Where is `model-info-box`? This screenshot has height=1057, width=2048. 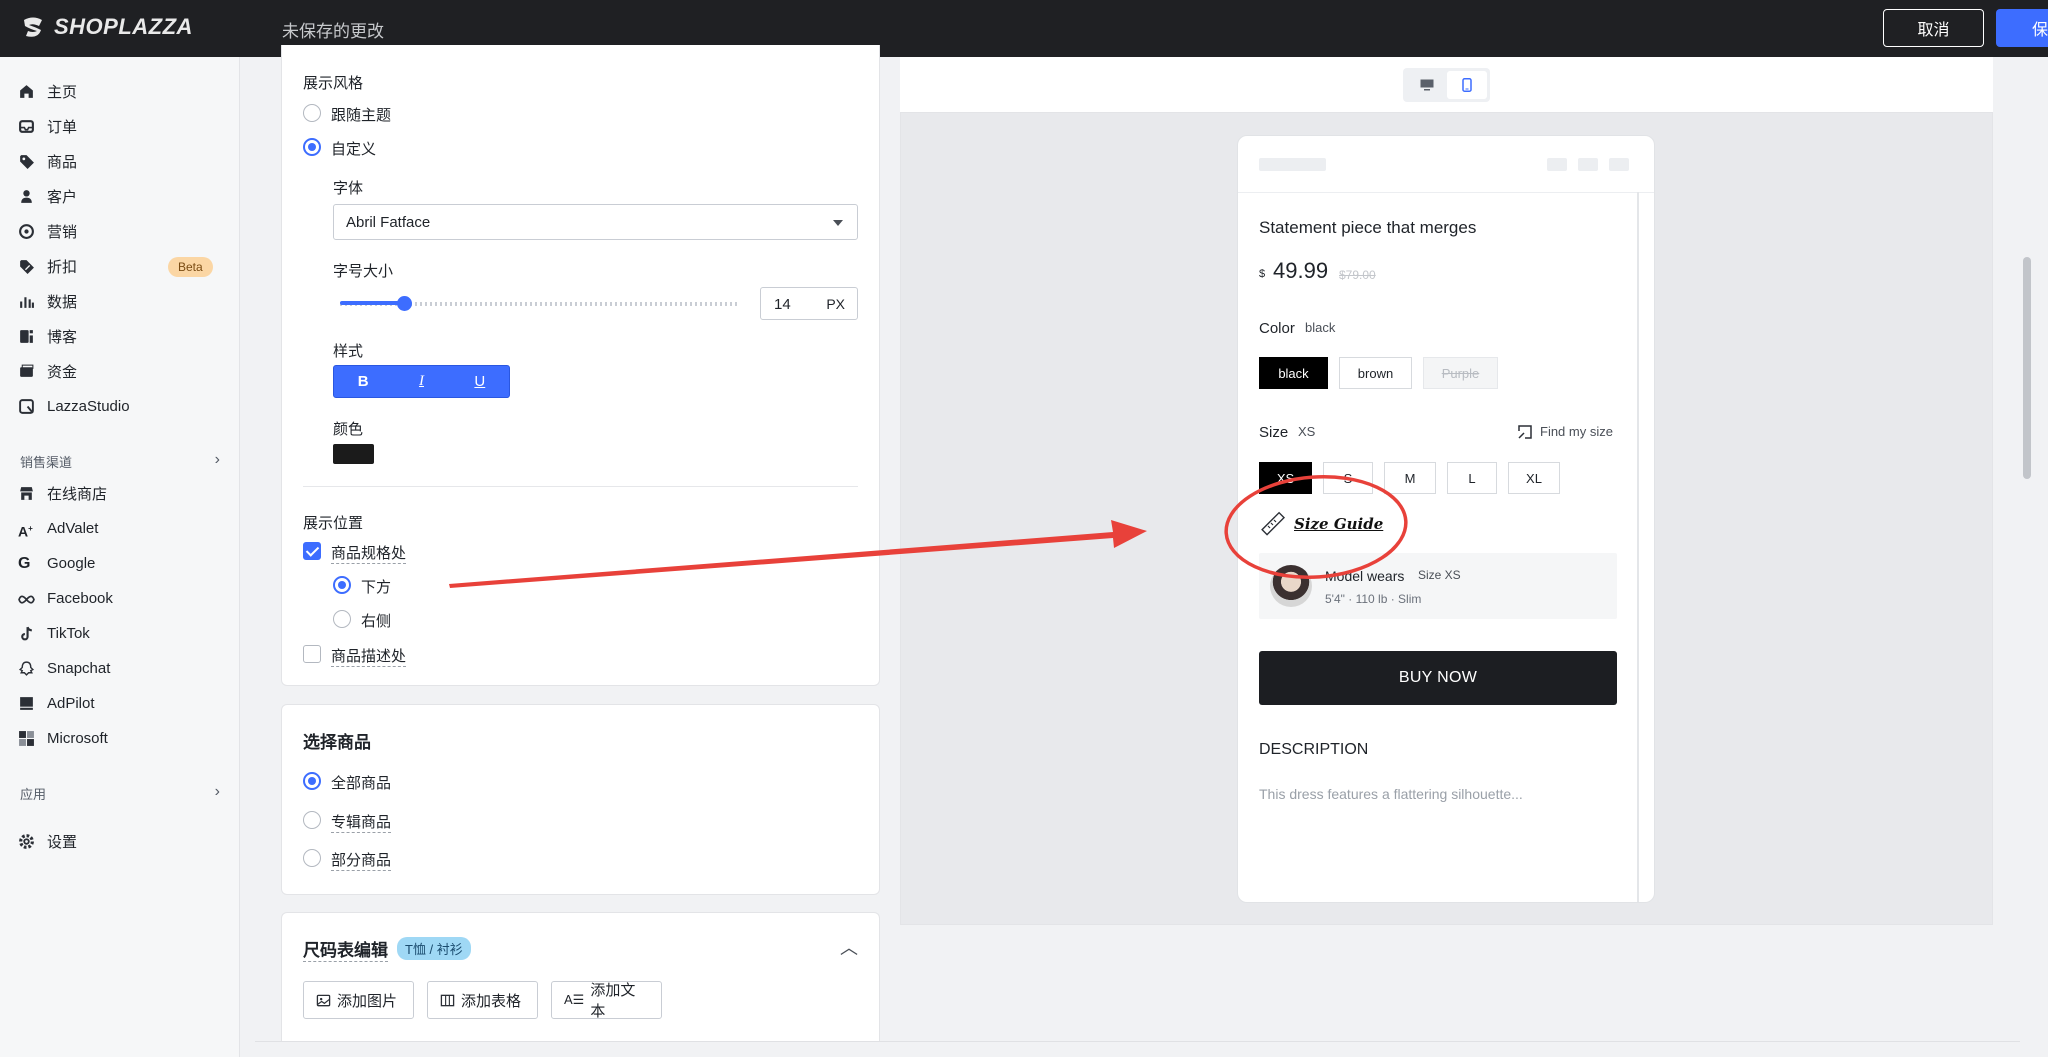
model-info-box is located at coordinates (1438, 586).